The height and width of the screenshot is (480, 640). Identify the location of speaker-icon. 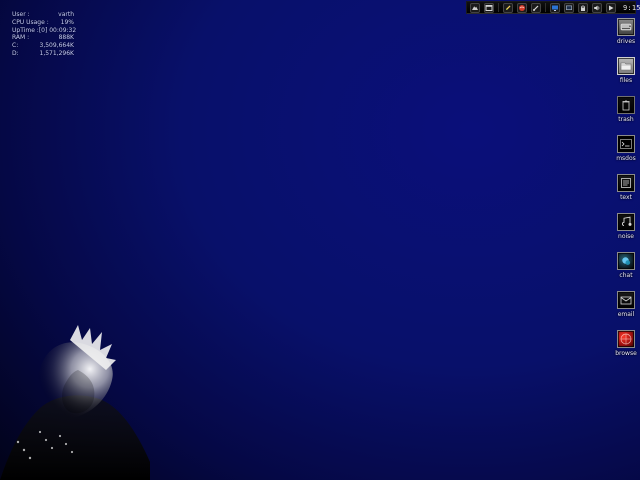
(597, 7).